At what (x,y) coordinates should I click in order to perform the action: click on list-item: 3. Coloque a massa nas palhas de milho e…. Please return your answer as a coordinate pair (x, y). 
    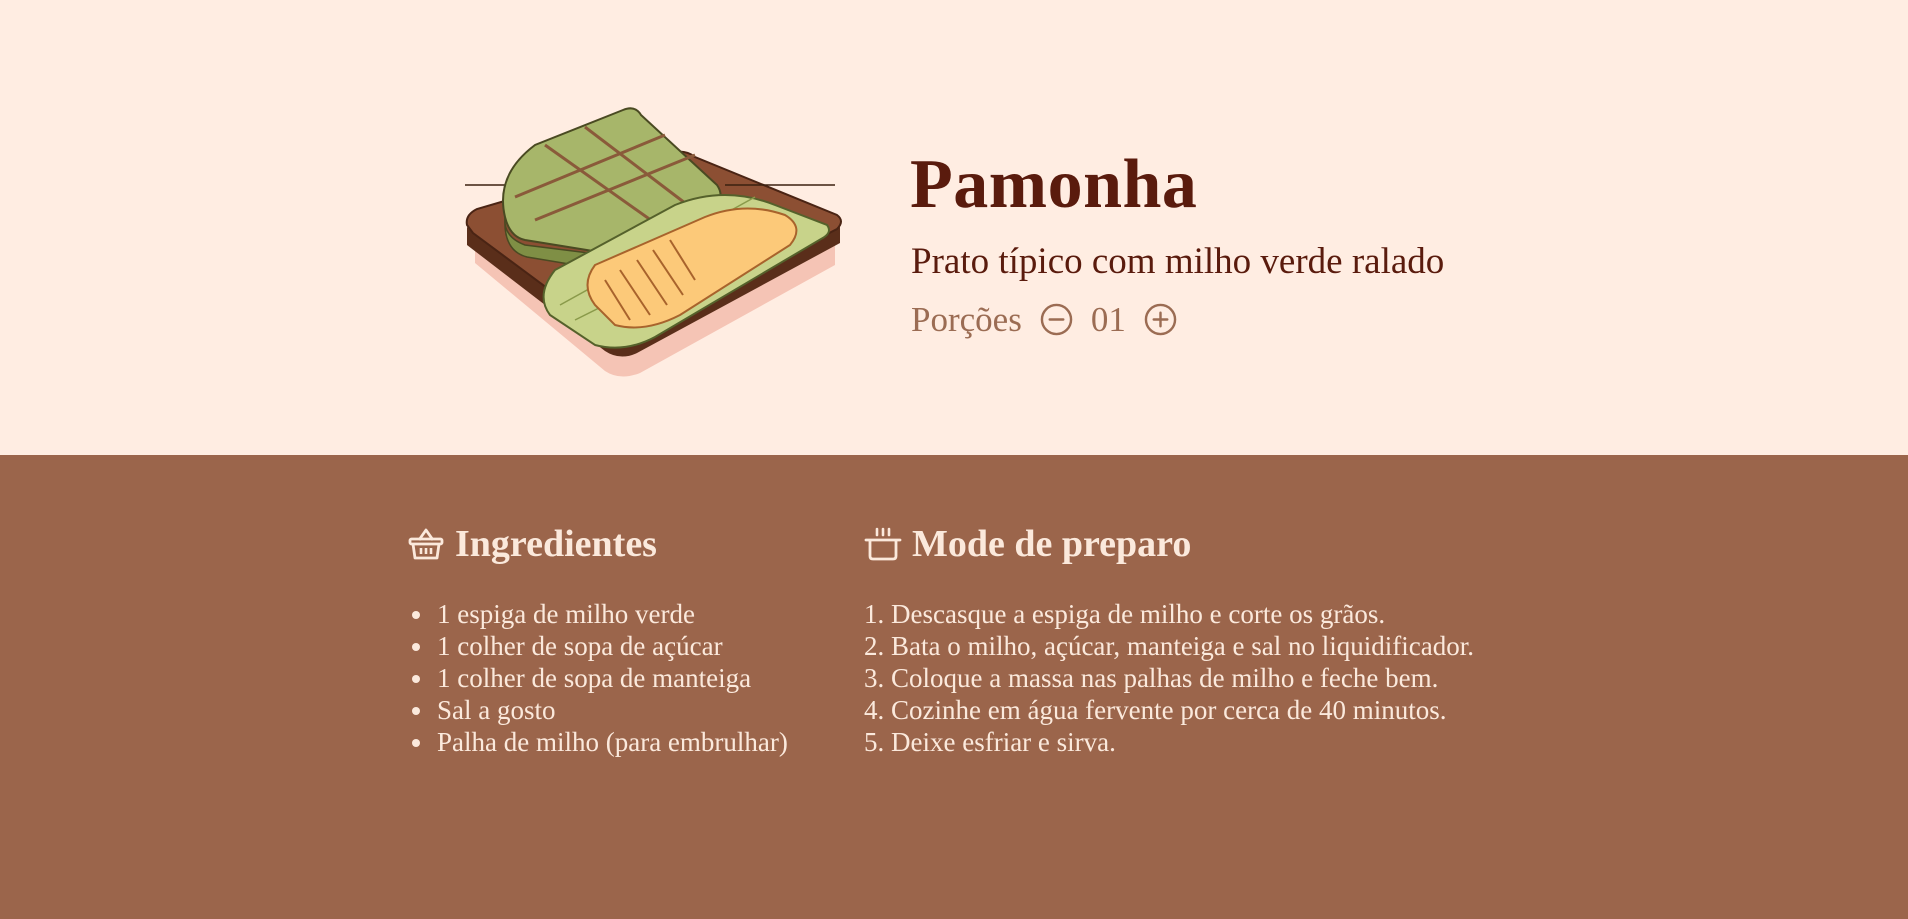
    Looking at the image, I should click on (1151, 678).